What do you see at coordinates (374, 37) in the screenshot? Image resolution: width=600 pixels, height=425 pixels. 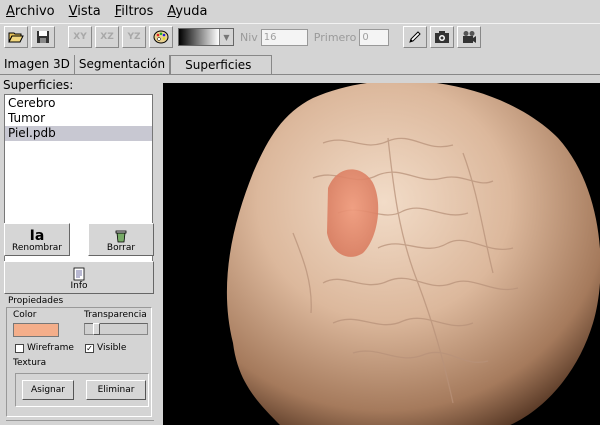 I see `primero-input: 0` at bounding box center [374, 37].